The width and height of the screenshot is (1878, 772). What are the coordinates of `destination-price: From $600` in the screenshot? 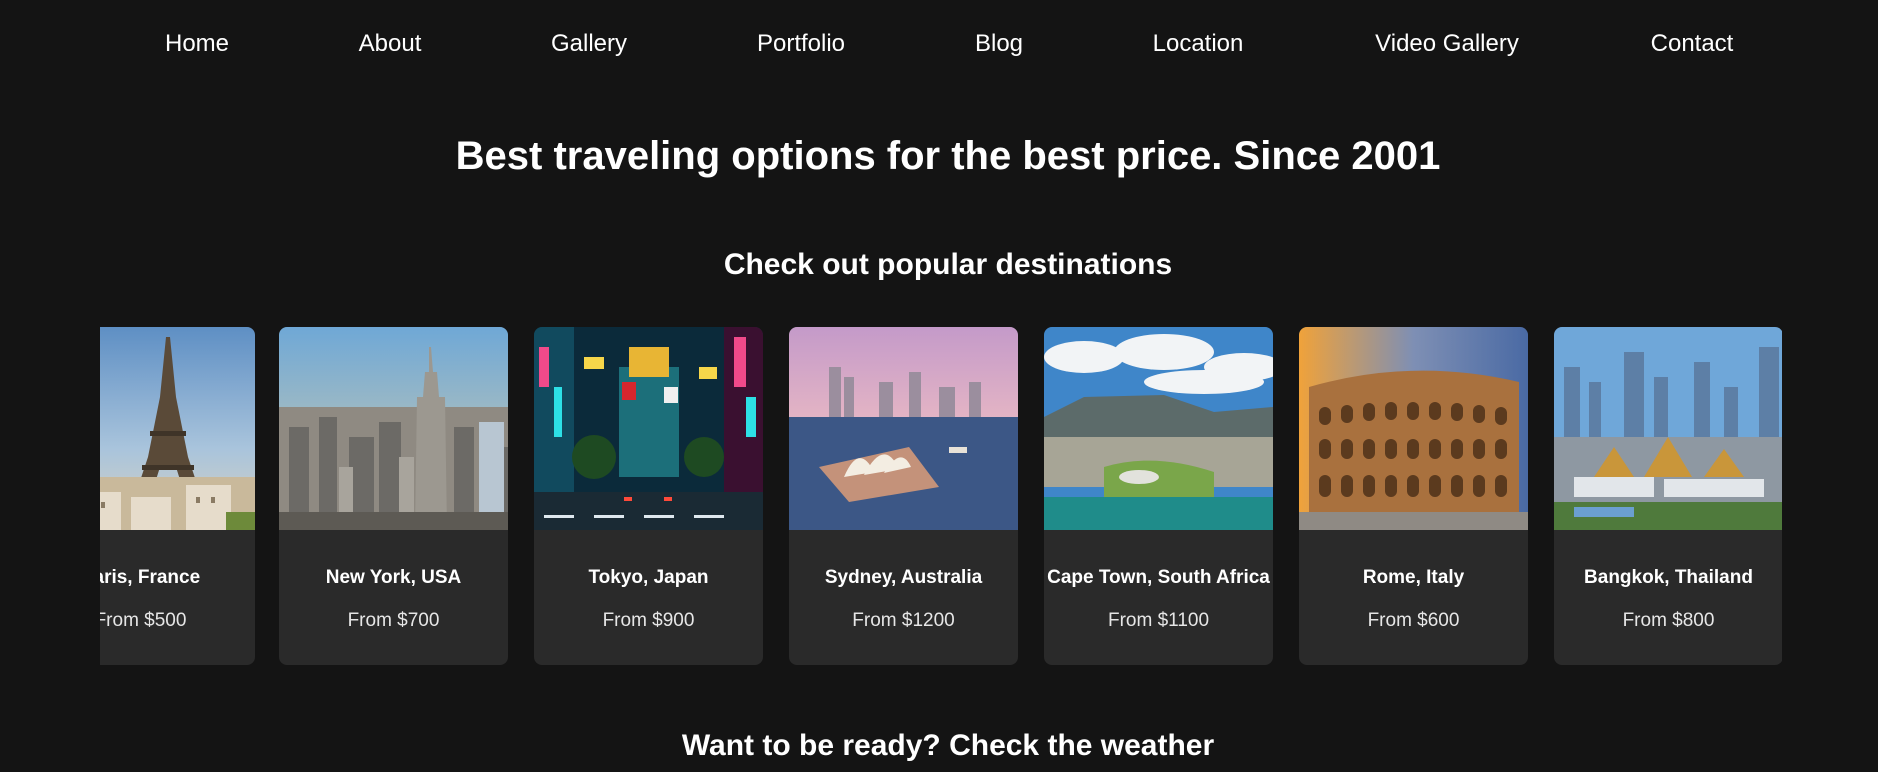 It's located at (1413, 620).